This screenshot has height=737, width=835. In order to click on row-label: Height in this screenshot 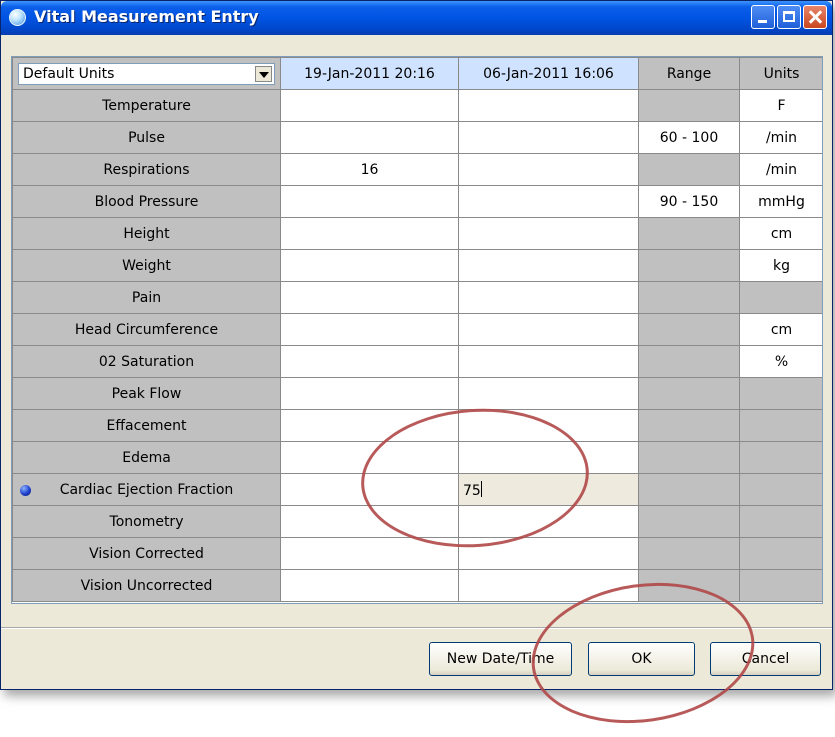, I will do `click(146, 233)`.